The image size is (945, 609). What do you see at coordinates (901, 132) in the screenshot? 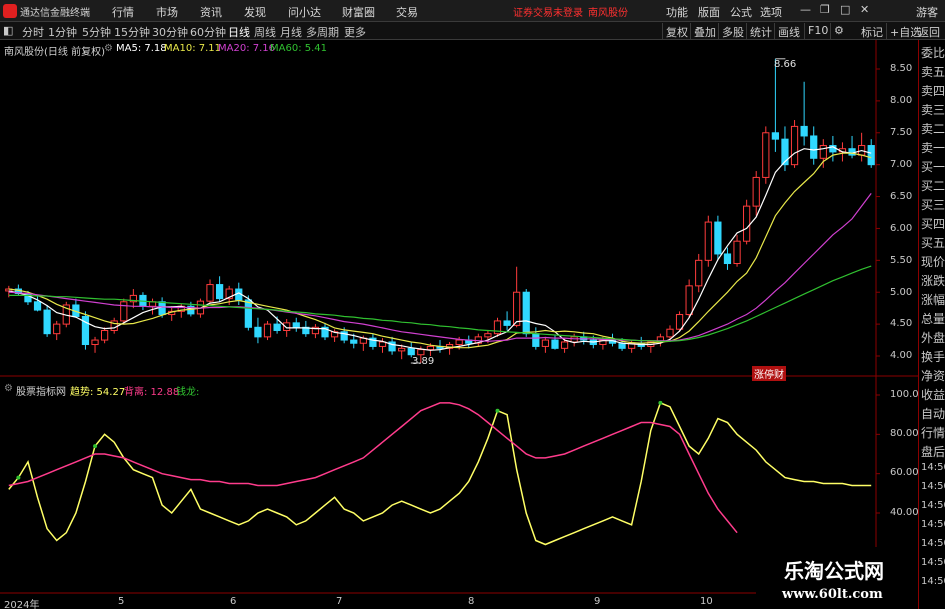
I see `price-tick: 7.50` at bounding box center [901, 132].